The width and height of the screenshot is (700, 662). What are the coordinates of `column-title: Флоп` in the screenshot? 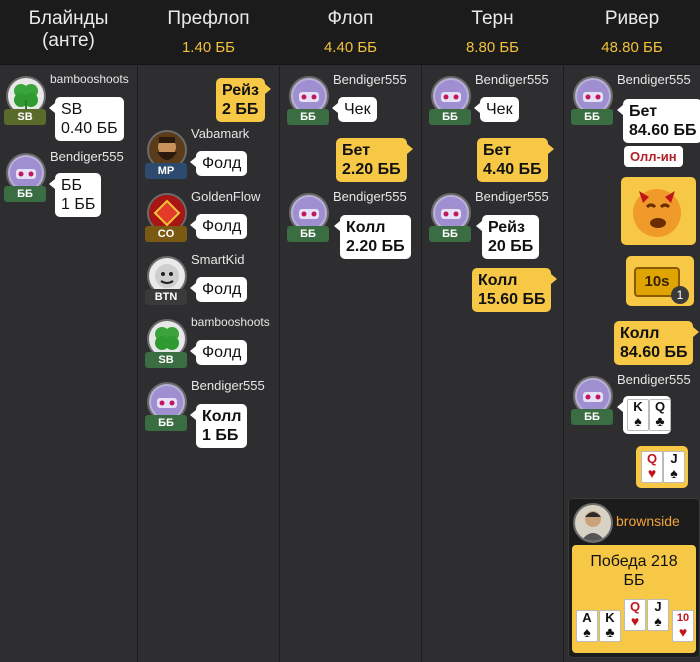 It's located at (350, 18).